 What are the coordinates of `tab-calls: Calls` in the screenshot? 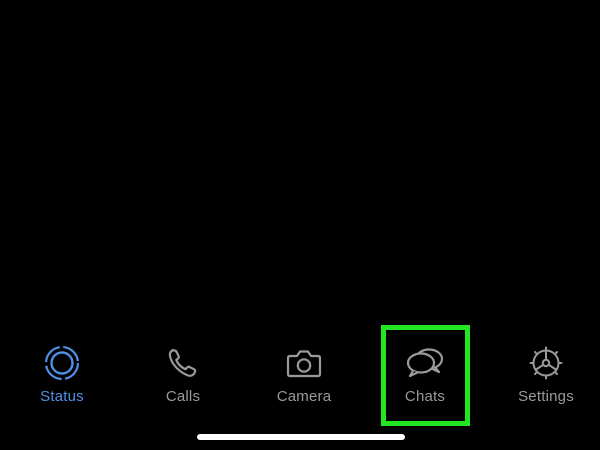 It's located at (183, 375).